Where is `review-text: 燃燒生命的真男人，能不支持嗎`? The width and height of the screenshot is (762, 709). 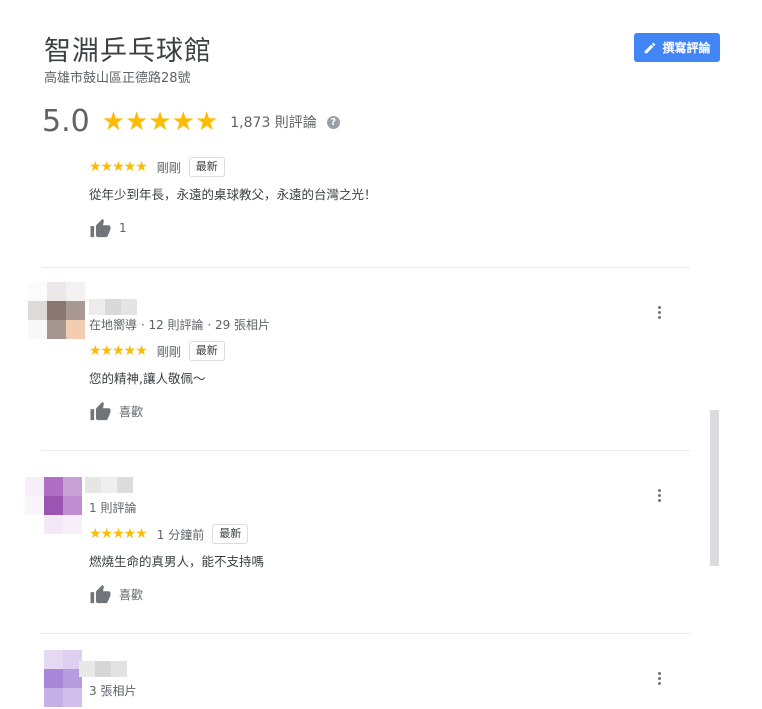
review-text: 燃燒生命的真男人，能不支持嗎 is located at coordinates (177, 561).